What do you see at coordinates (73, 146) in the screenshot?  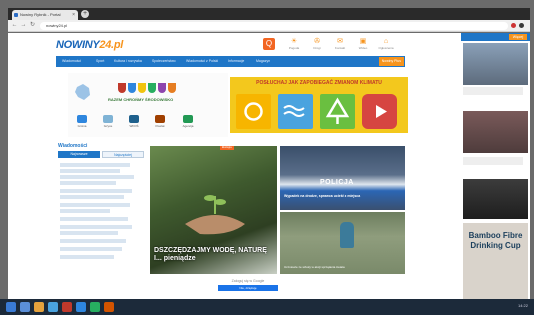 I see `section-heading: Wiadomości` at bounding box center [73, 146].